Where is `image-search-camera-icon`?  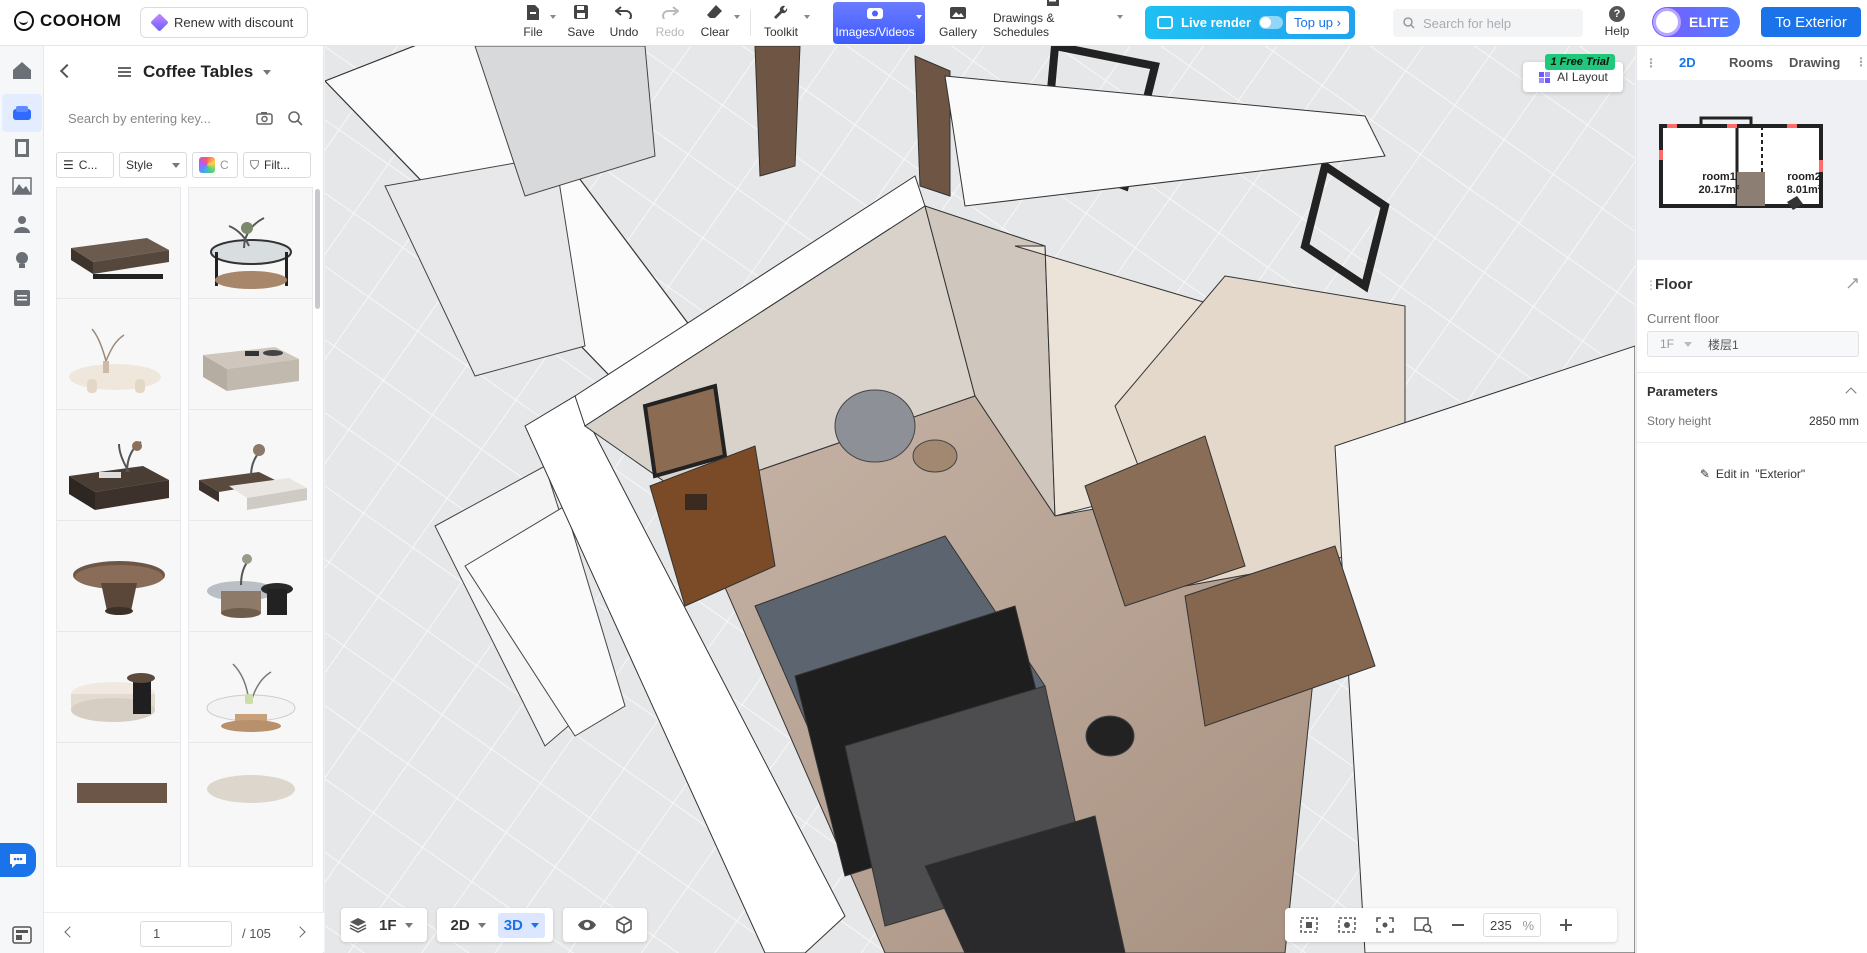
image-search-camera-icon is located at coordinates (264, 118).